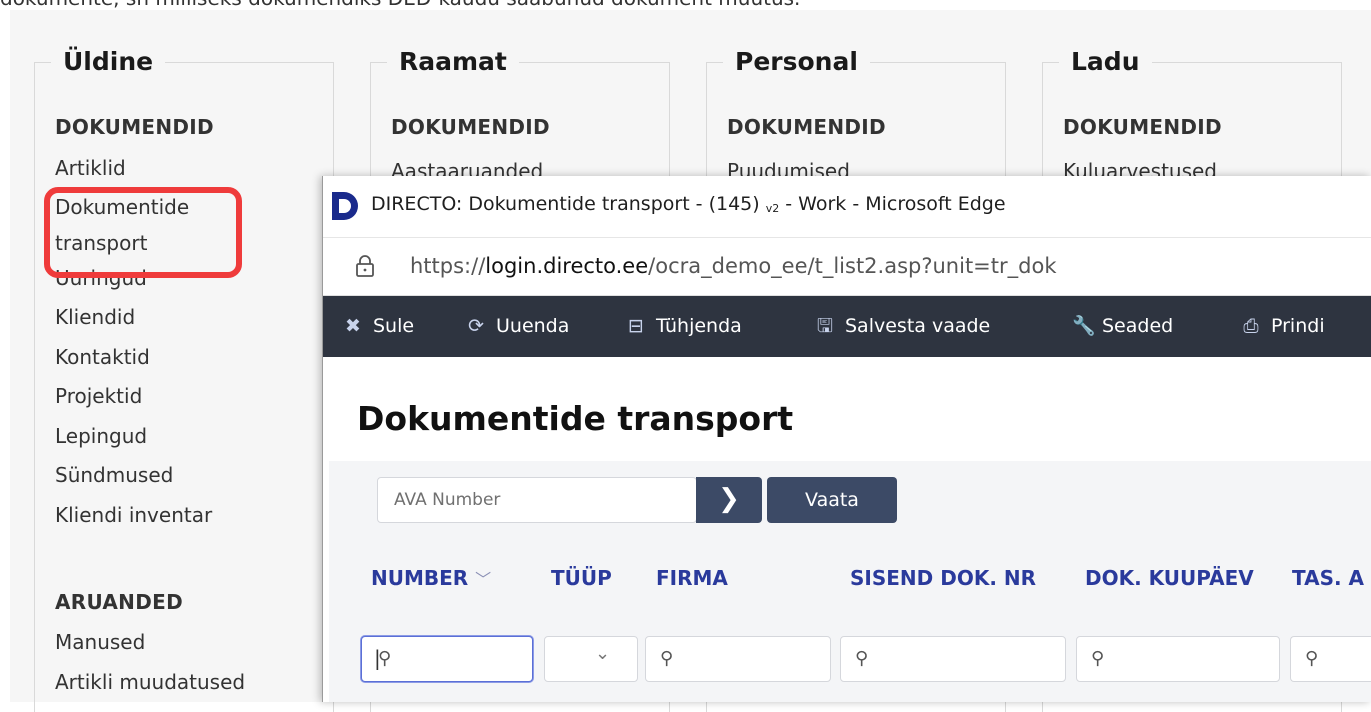 Image resolution: width=1371 pixels, height=712 pixels. I want to click on filter-firma-input: ⚲, so click(738, 659).